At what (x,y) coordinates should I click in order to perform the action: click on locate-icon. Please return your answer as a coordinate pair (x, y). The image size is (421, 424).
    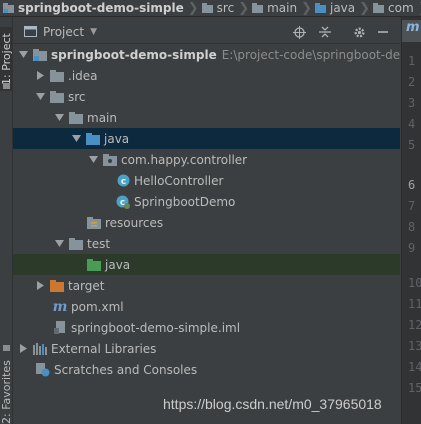
    Looking at the image, I should click on (299, 32).